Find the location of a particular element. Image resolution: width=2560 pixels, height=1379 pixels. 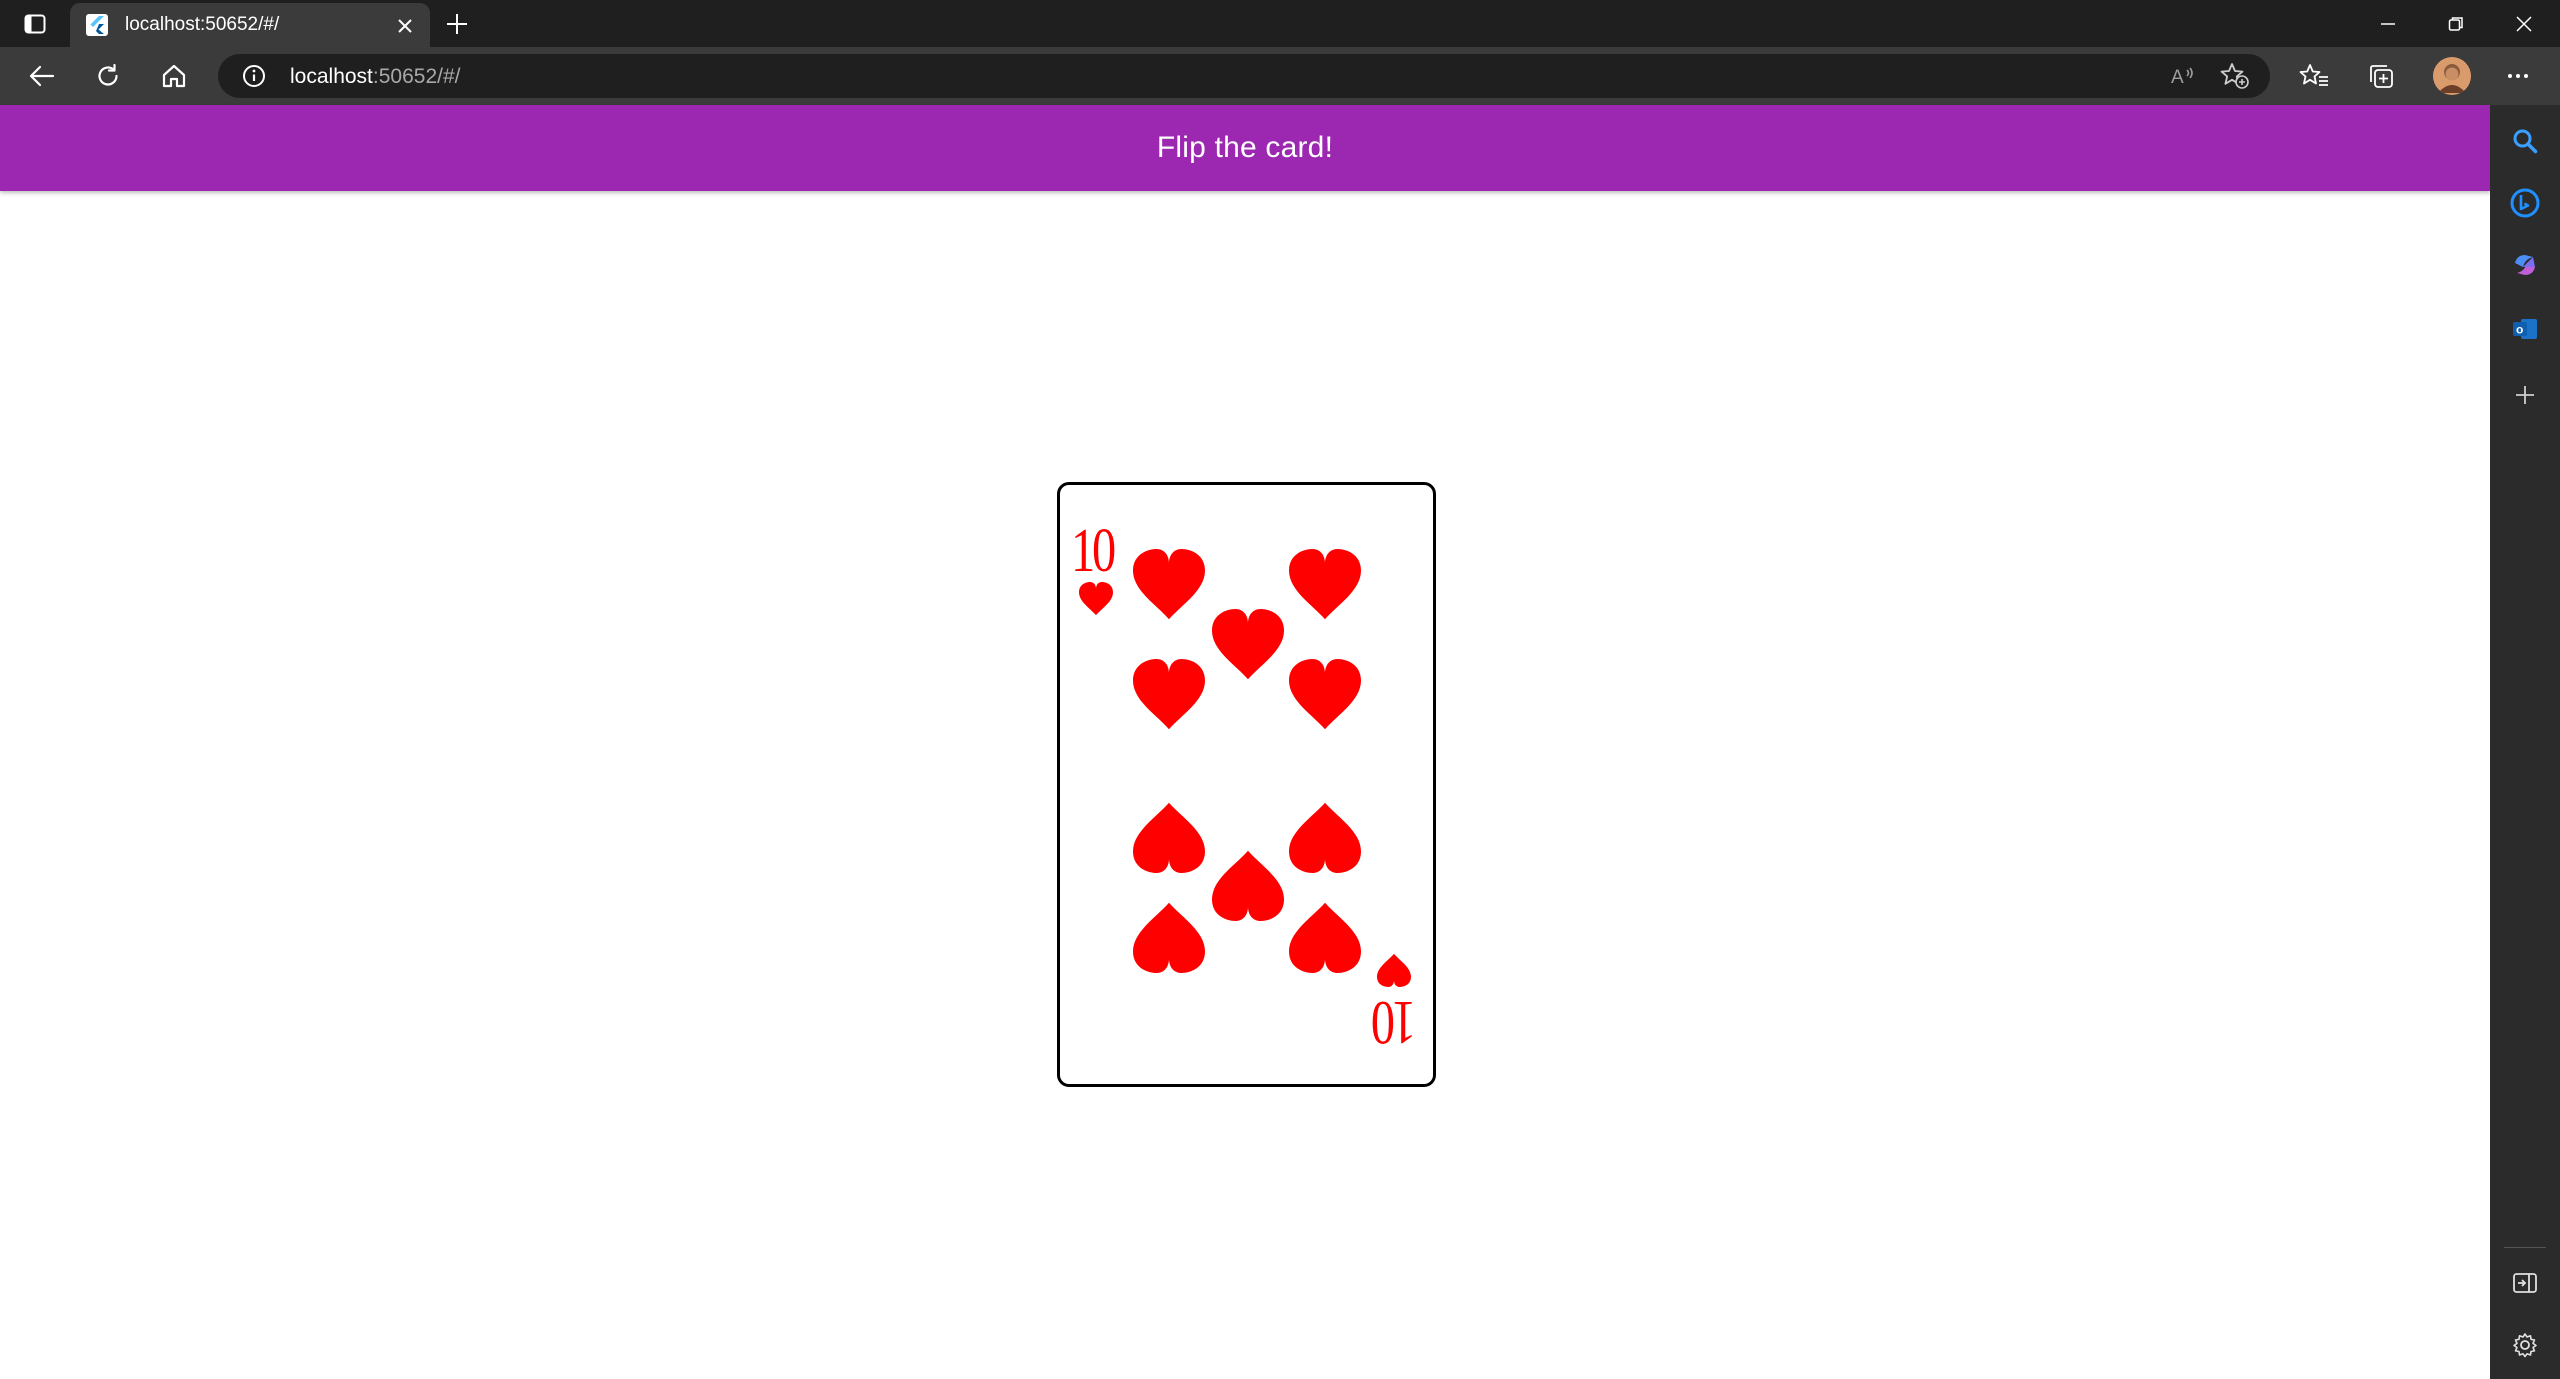

corner-suit-bottom is located at coordinates (1394, 970).